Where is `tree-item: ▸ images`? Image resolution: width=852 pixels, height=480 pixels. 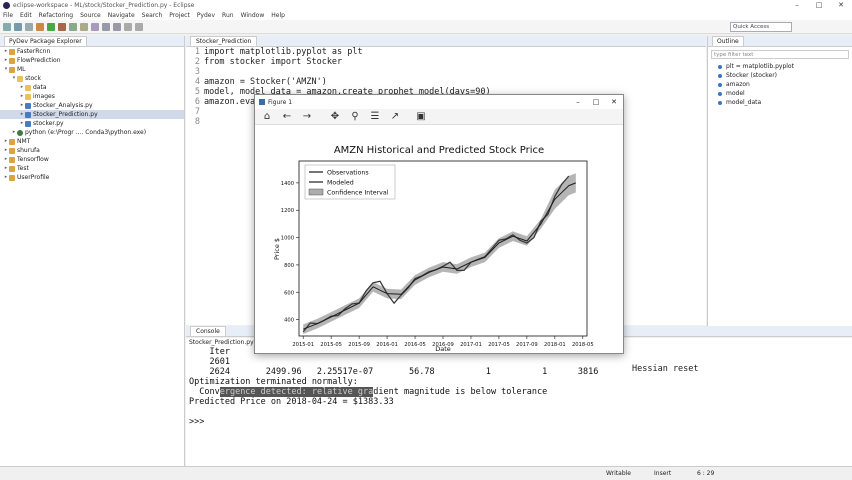 tree-item: ▸ images is located at coordinates (92, 96).